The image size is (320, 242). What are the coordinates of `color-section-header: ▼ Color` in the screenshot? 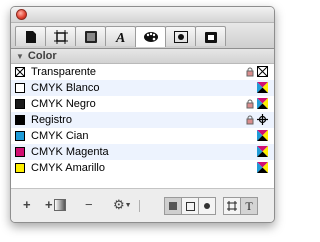 It's located at (142, 56).